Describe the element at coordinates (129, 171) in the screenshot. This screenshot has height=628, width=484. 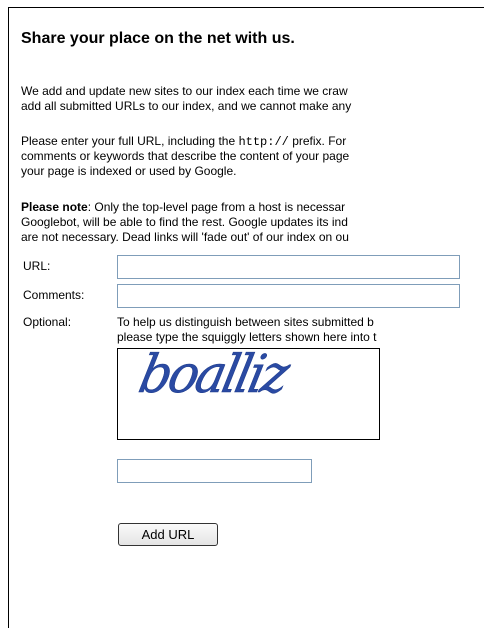
I see `instructions-line: your page is indexed or used by Google.` at that location.